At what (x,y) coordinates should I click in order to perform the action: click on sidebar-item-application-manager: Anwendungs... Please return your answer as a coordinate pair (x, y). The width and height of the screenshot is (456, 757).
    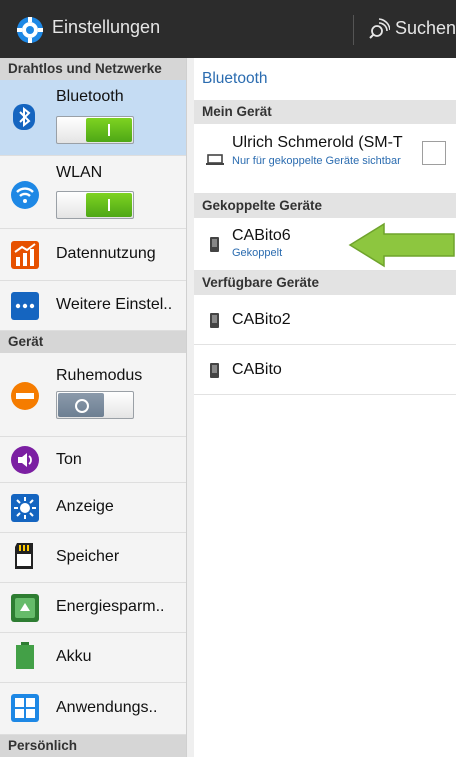
    Looking at the image, I should click on (93, 709).